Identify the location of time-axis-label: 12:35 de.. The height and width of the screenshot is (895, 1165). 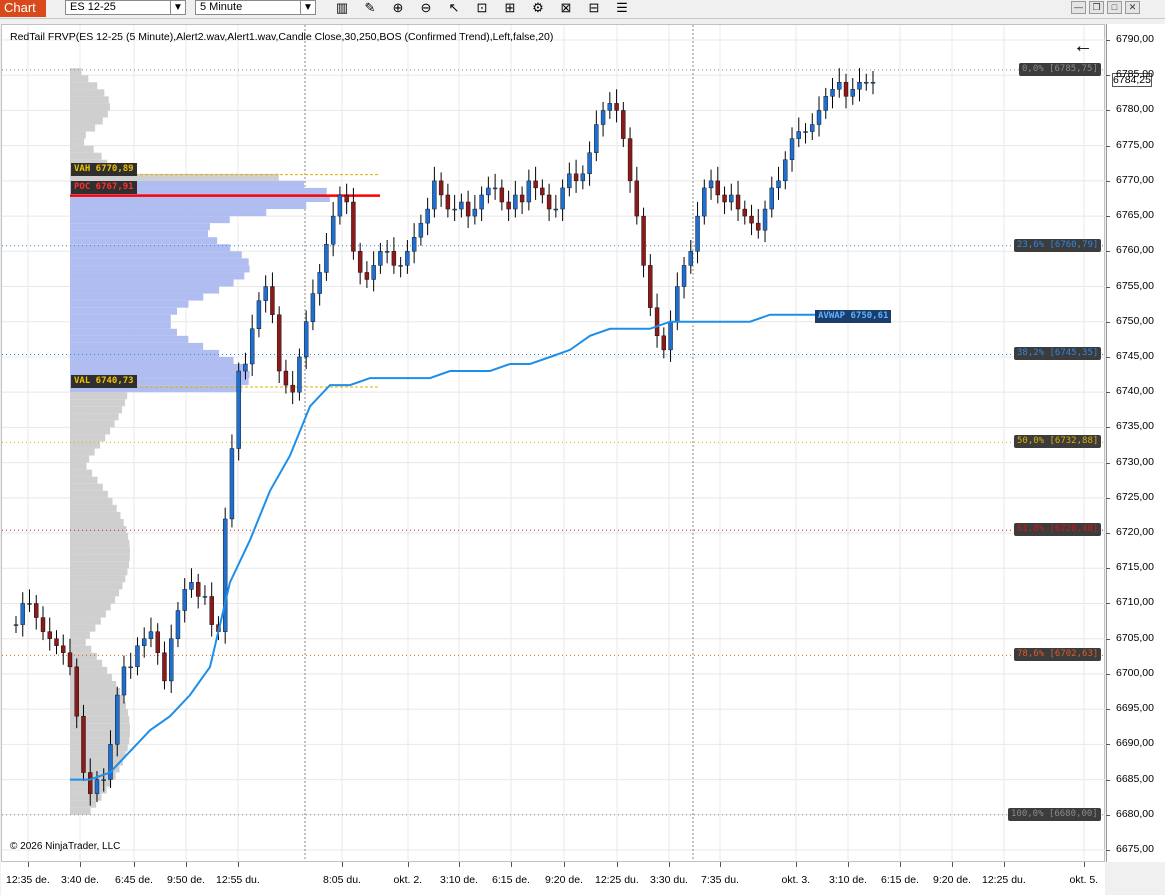
(28, 880).